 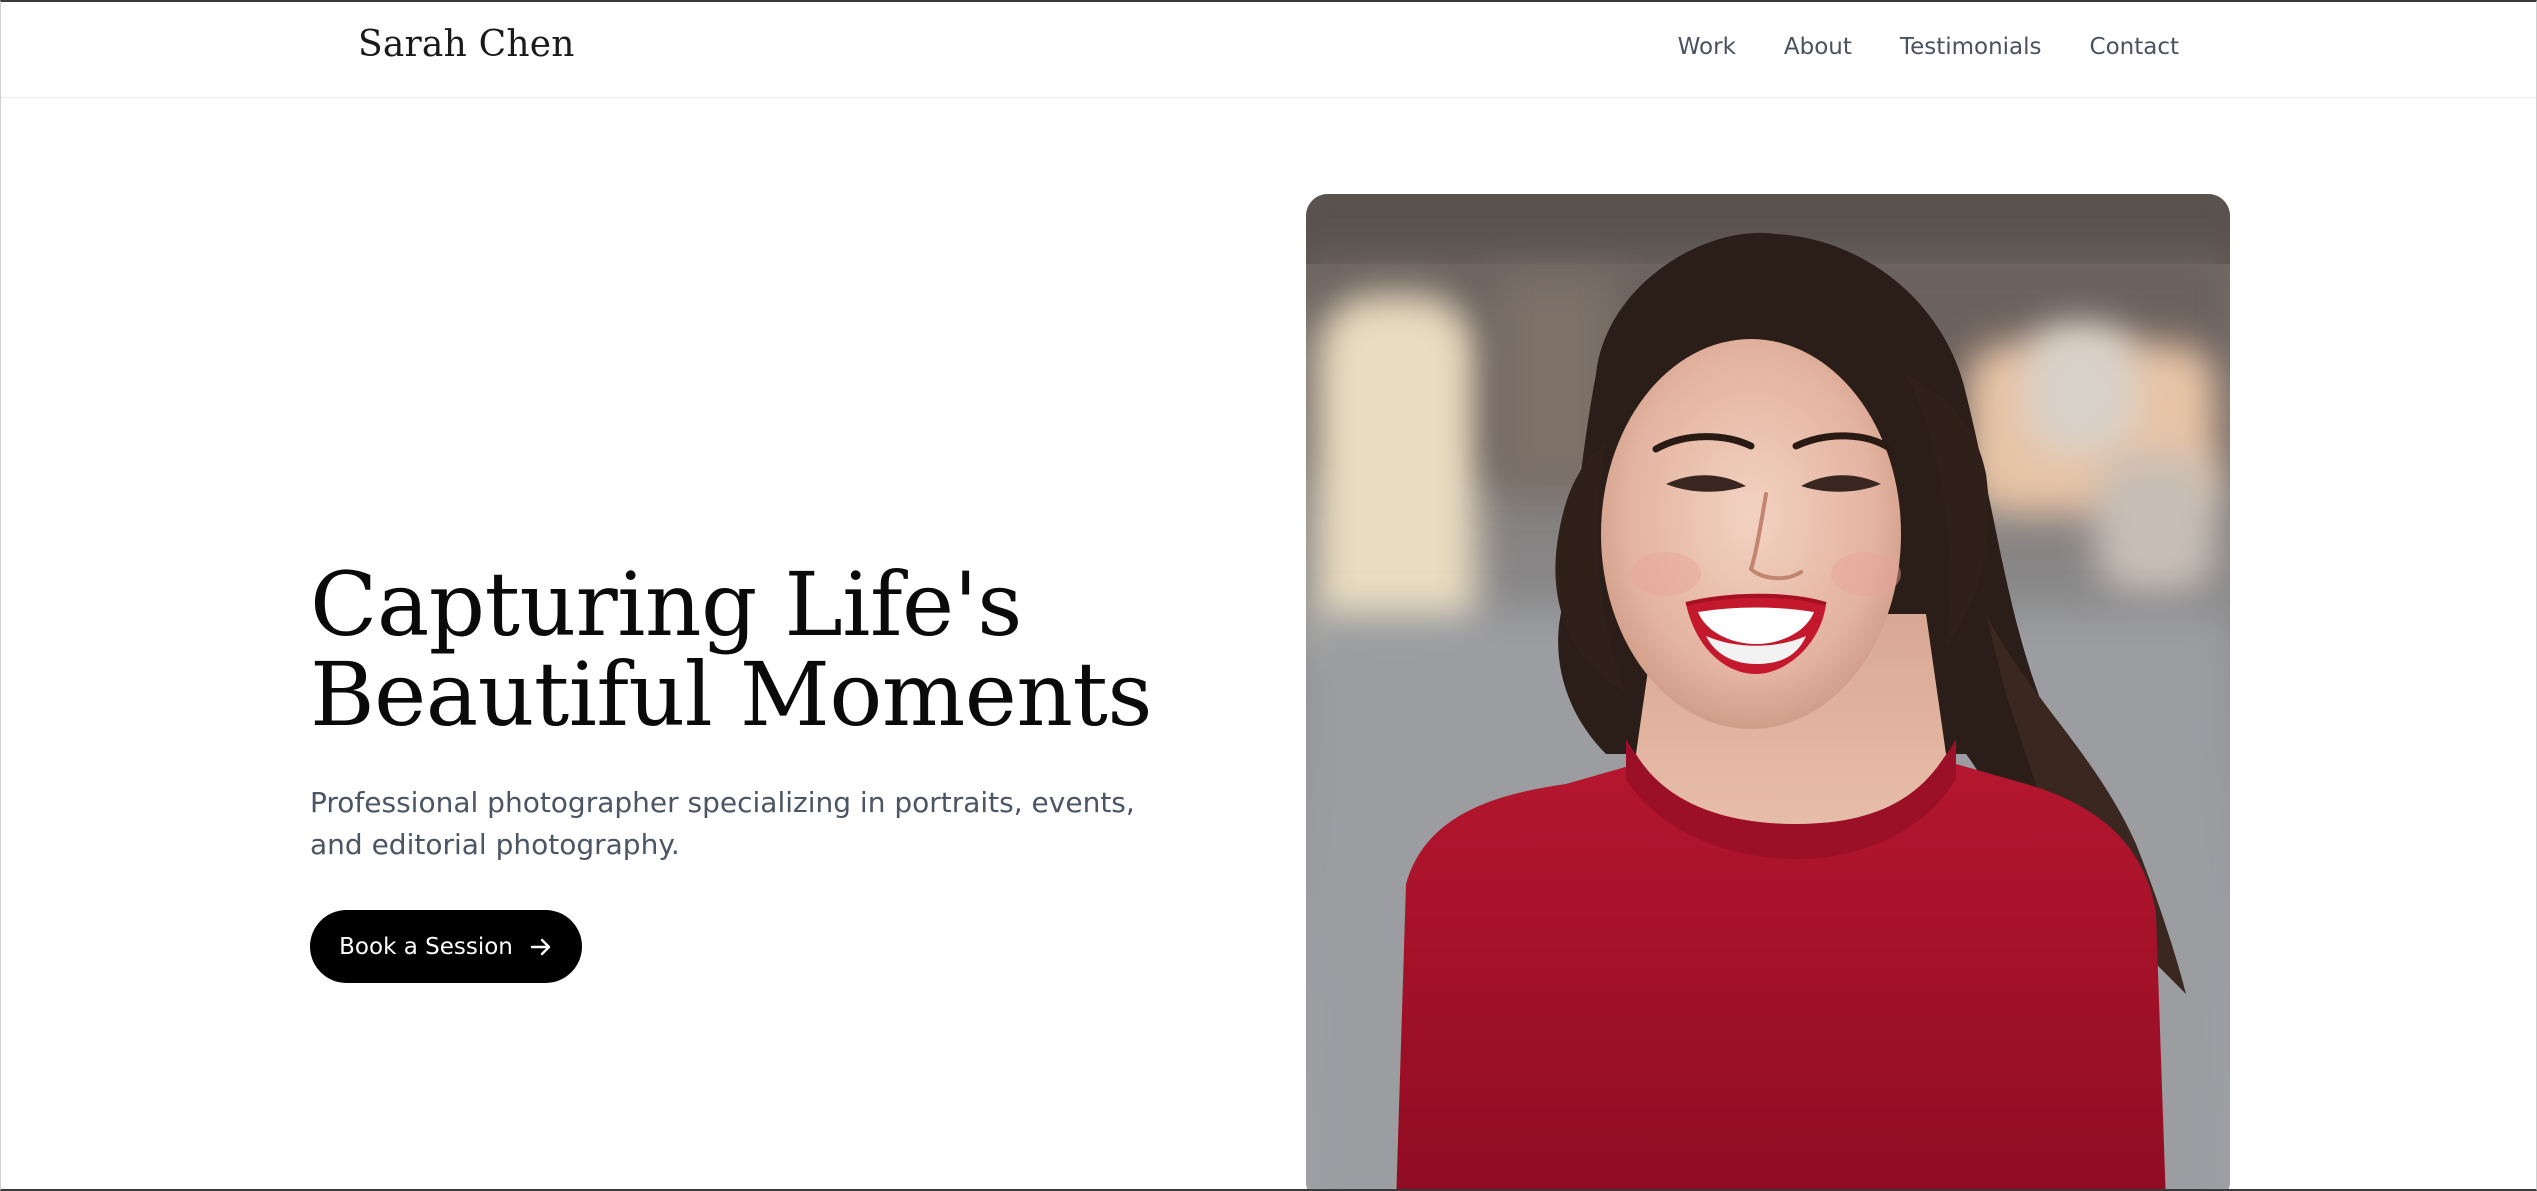 I want to click on hero-title-line-1: Capturing Life's, so click(x=666, y=604).